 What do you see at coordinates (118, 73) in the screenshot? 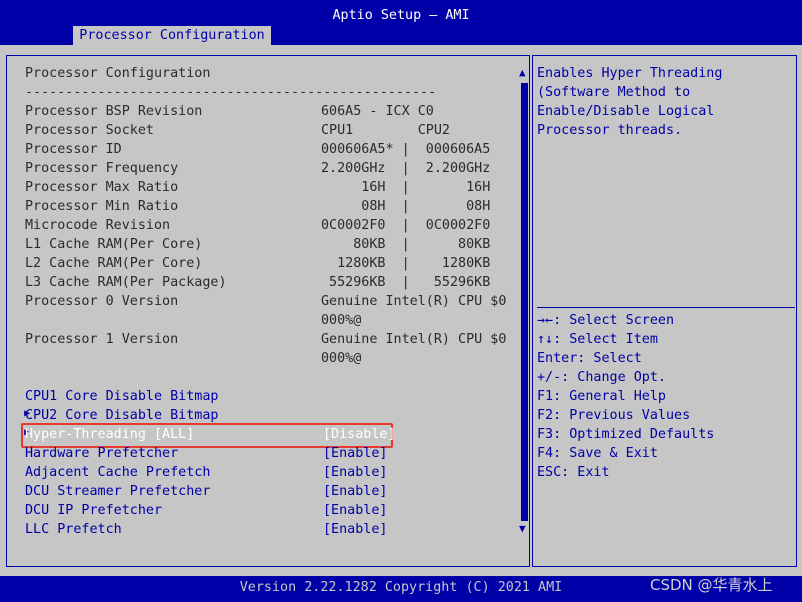
I see `section-title: Processor Configuration` at bounding box center [118, 73].